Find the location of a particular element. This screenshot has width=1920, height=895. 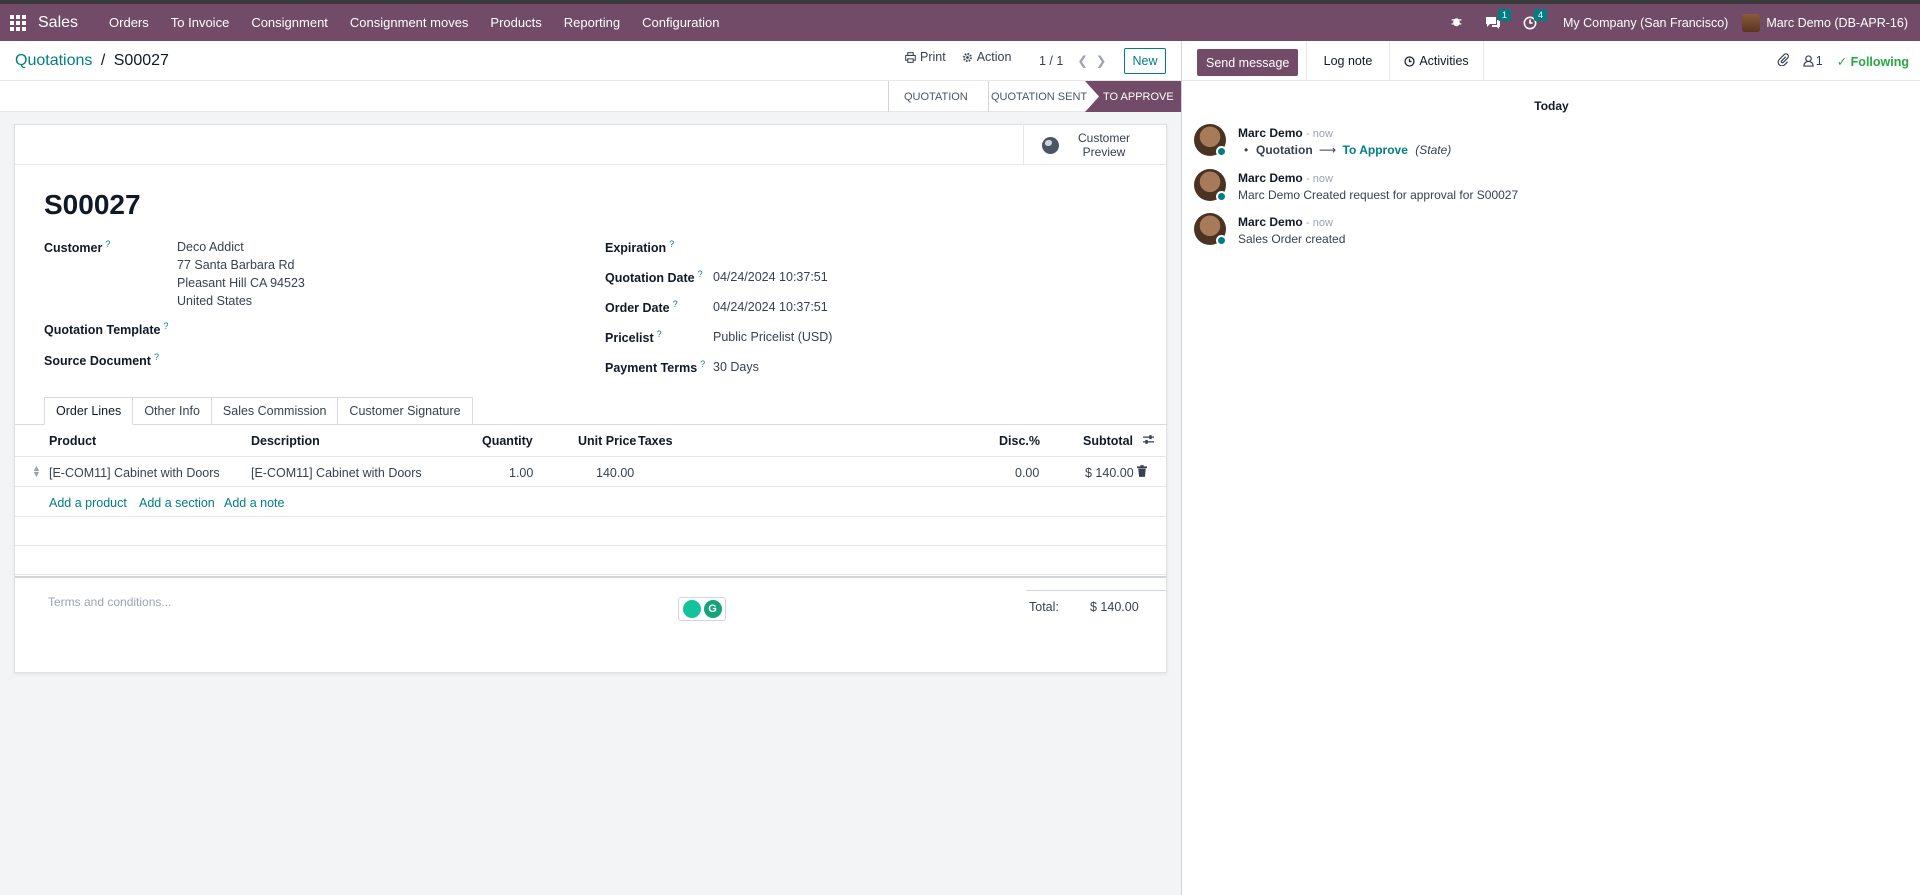

line-quantity: 1.00 is located at coordinates (521, 473).